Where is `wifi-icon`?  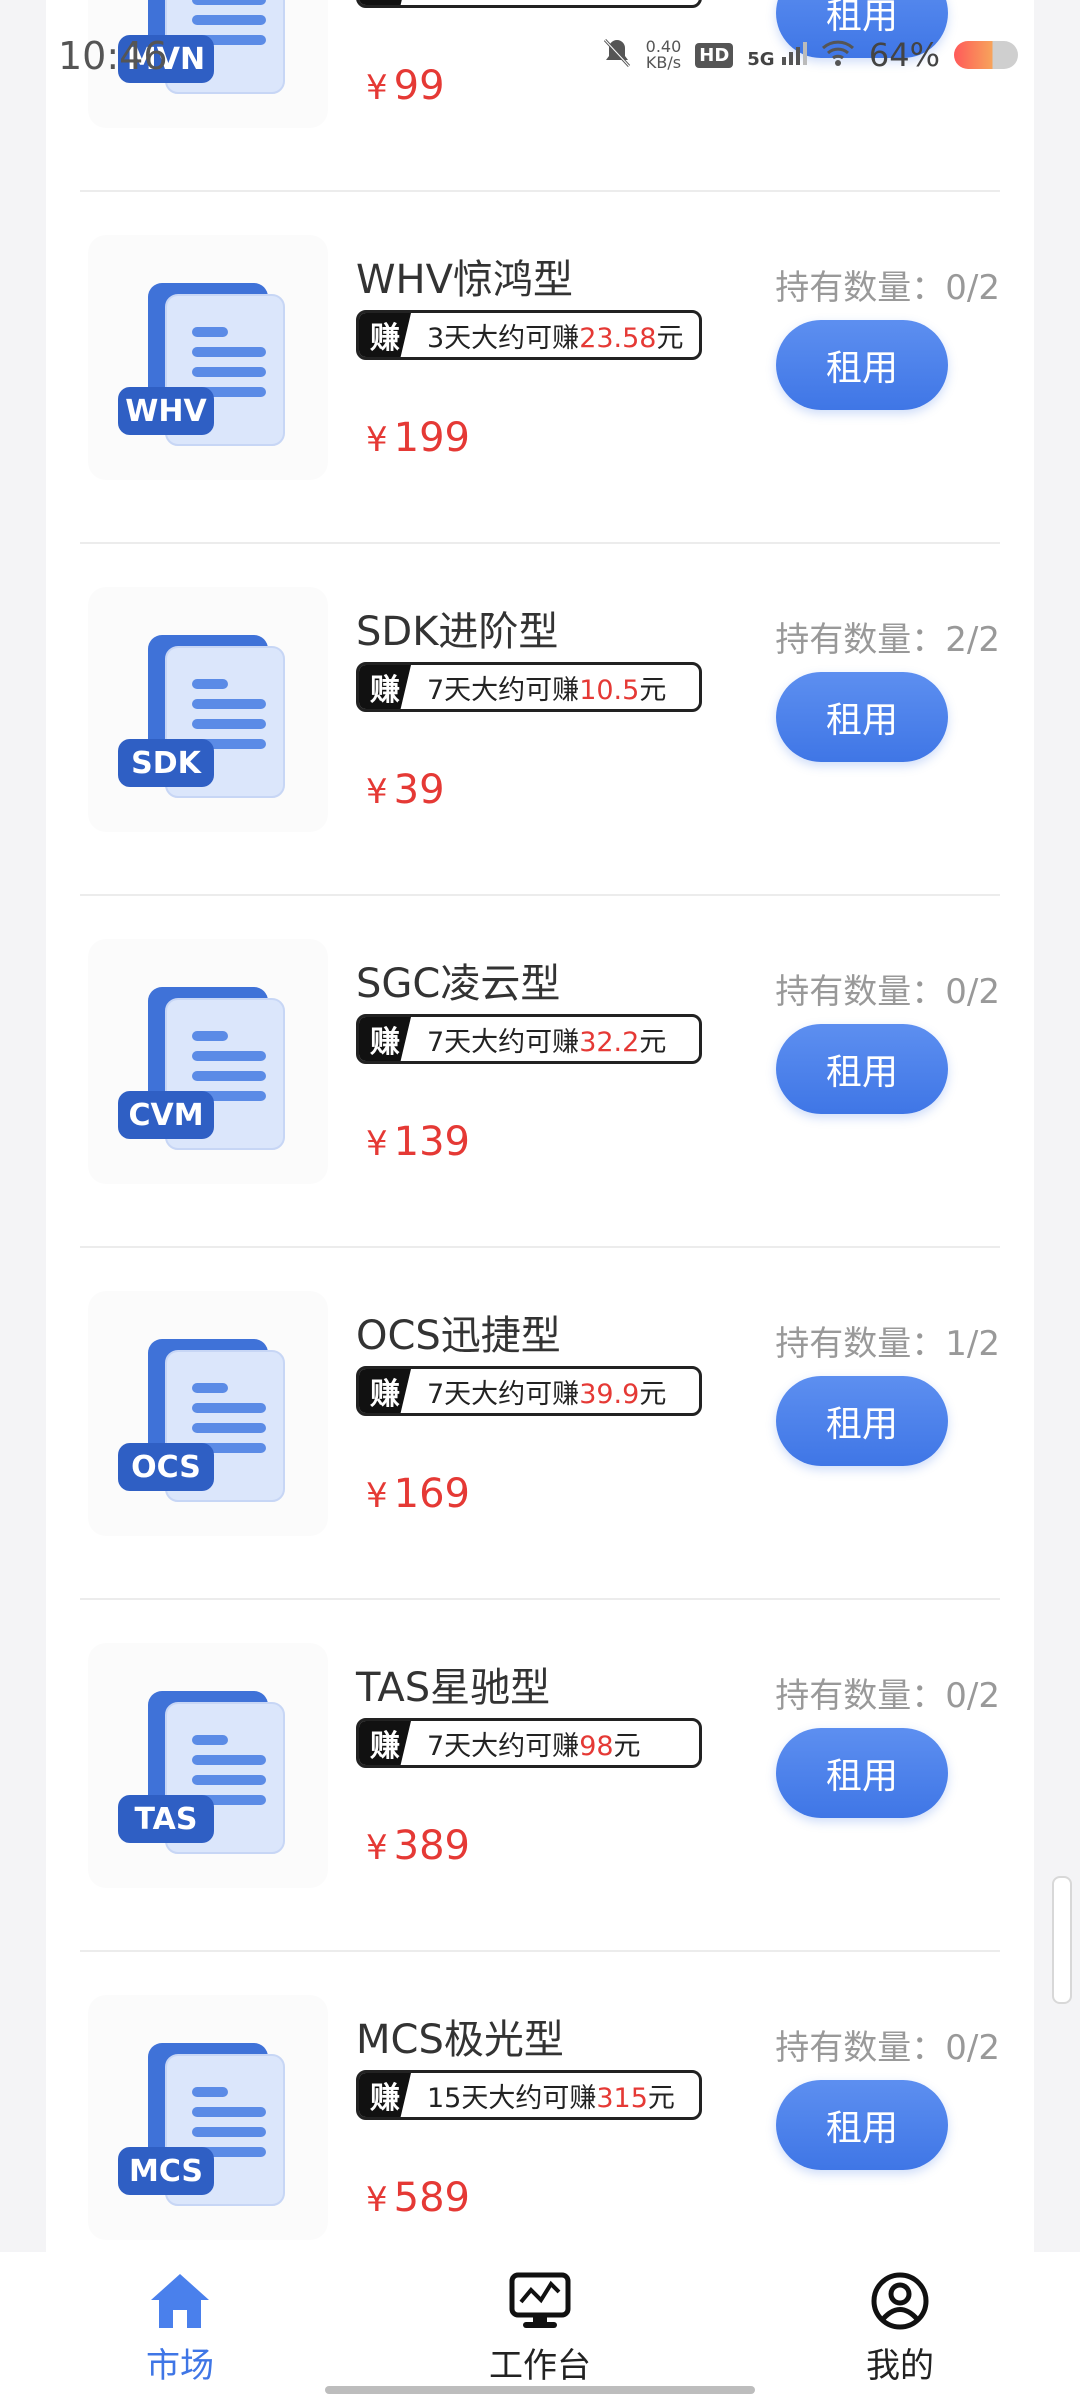 wifi-icon is located at coordinates (838, 55).